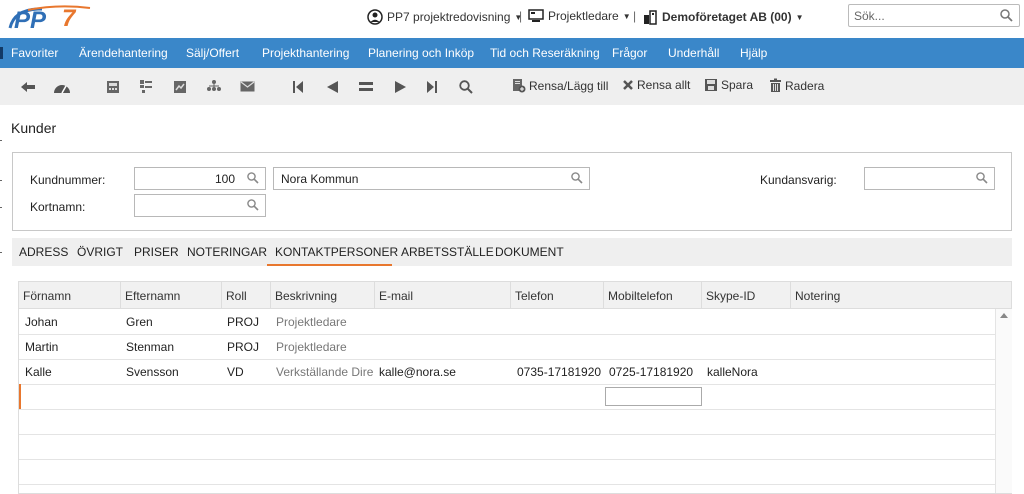 The image size is (1024, 494). Describe the element at coordinates (366, 87) in the screenshot. I see `record-list-icon` at that location.